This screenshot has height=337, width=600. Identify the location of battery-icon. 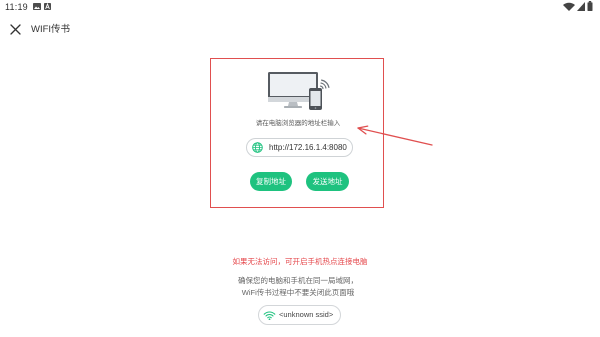
(590, 6).